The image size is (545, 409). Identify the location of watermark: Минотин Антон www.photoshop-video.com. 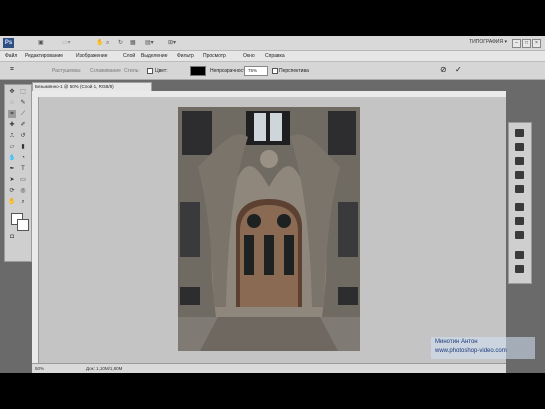
(483, 348).